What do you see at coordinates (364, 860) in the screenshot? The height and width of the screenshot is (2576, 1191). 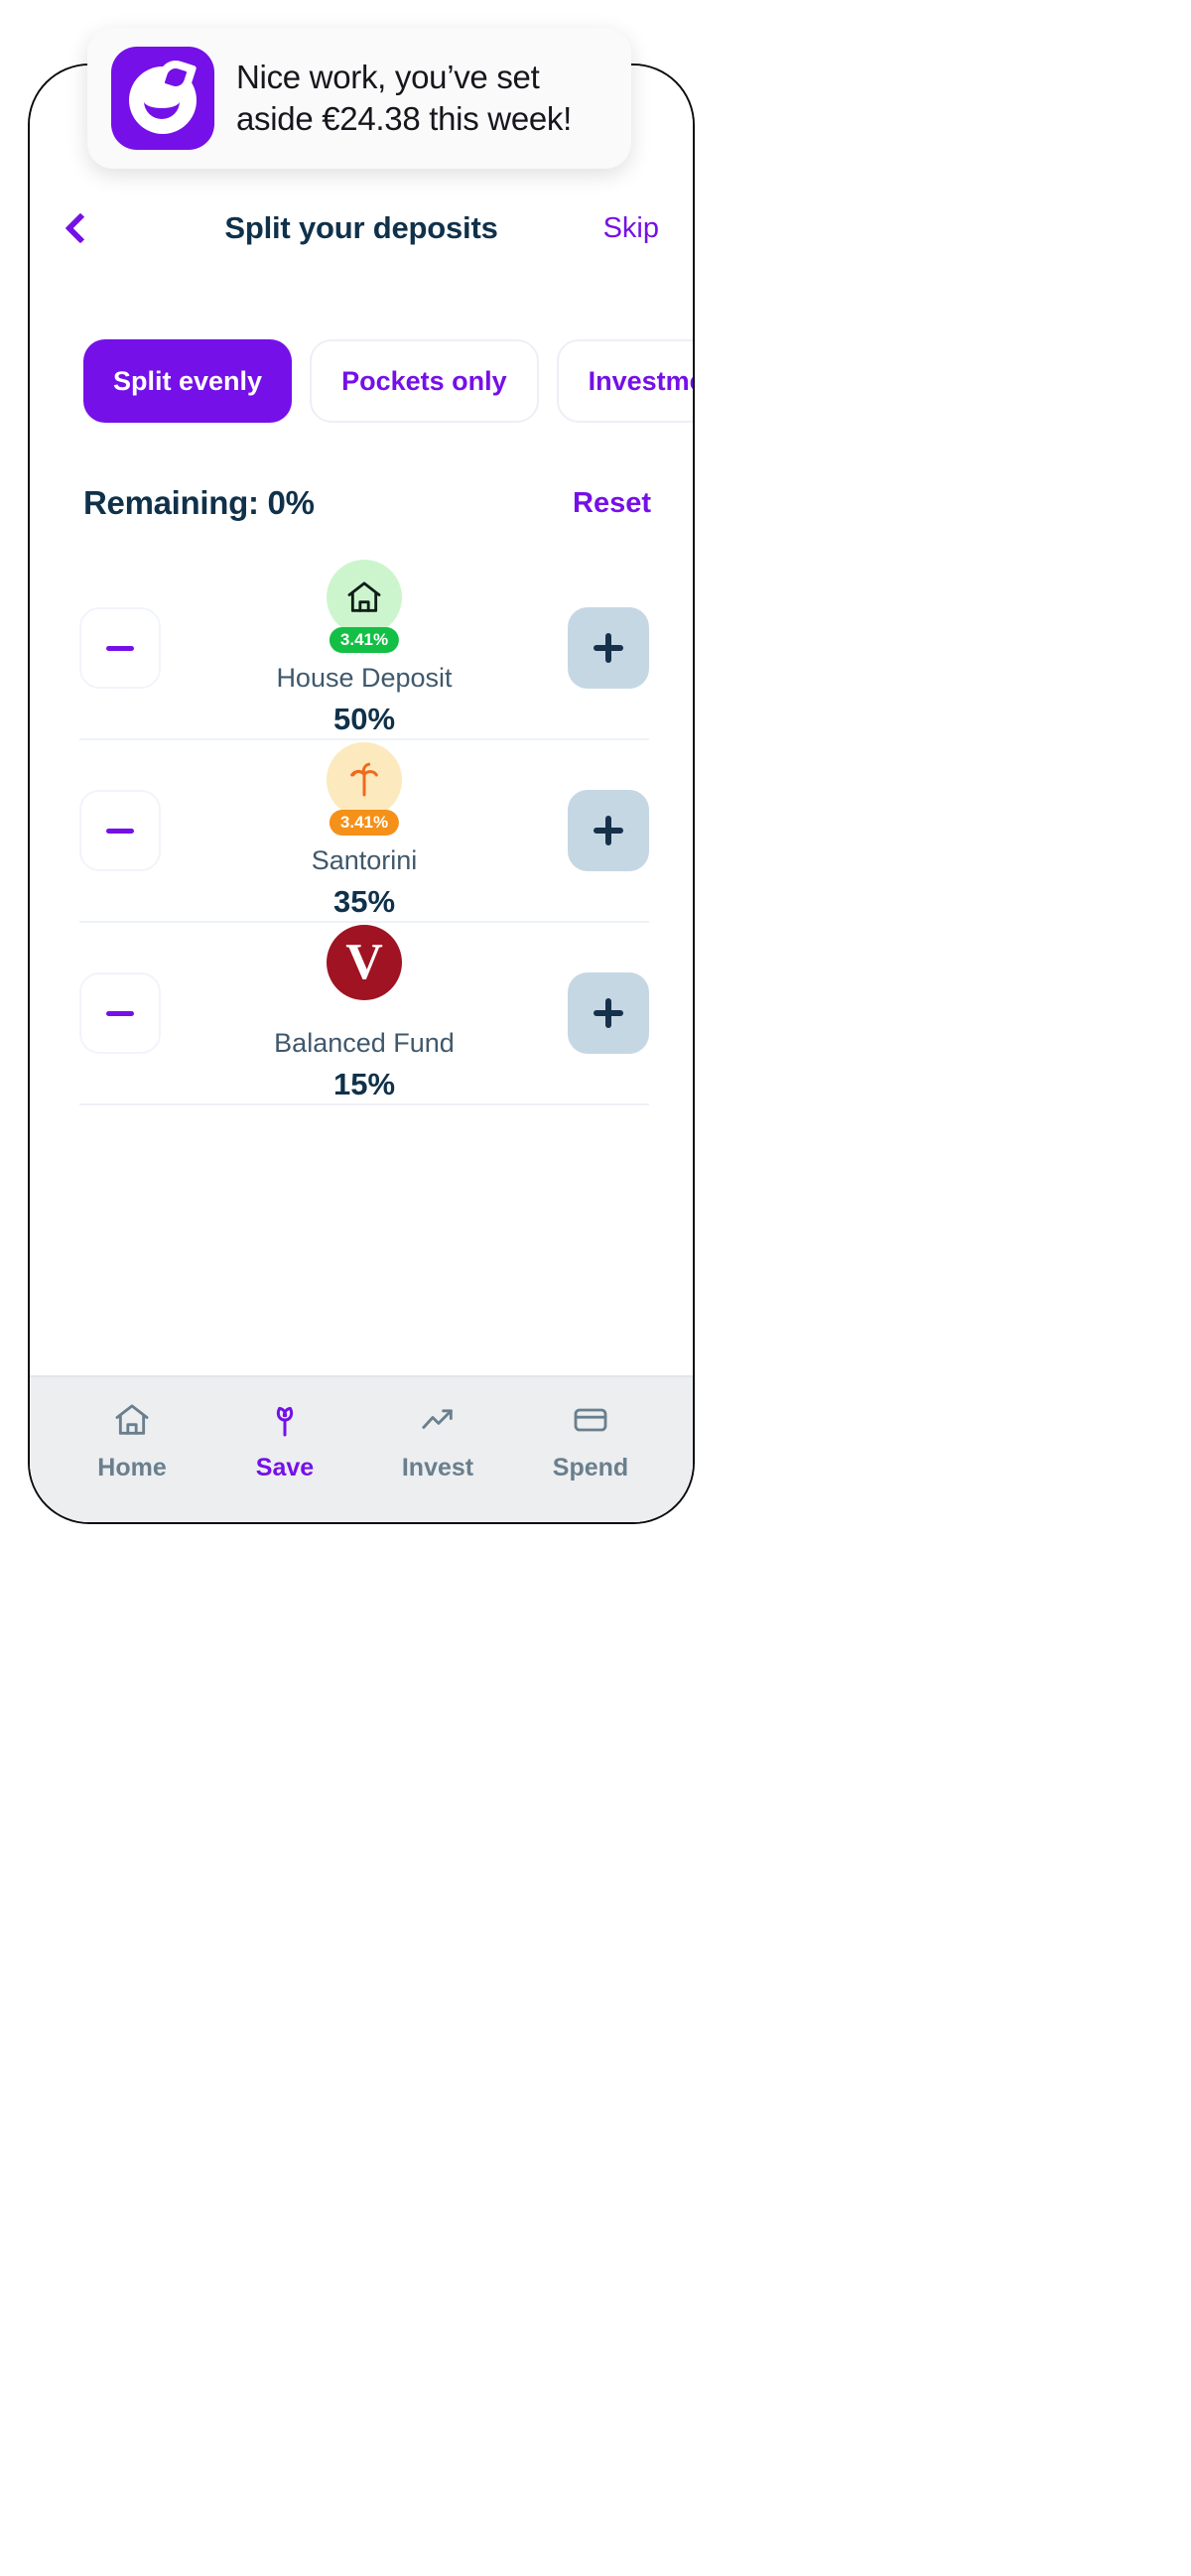 I see `pocket-name: Santorini` at bounding box center [364, 860].